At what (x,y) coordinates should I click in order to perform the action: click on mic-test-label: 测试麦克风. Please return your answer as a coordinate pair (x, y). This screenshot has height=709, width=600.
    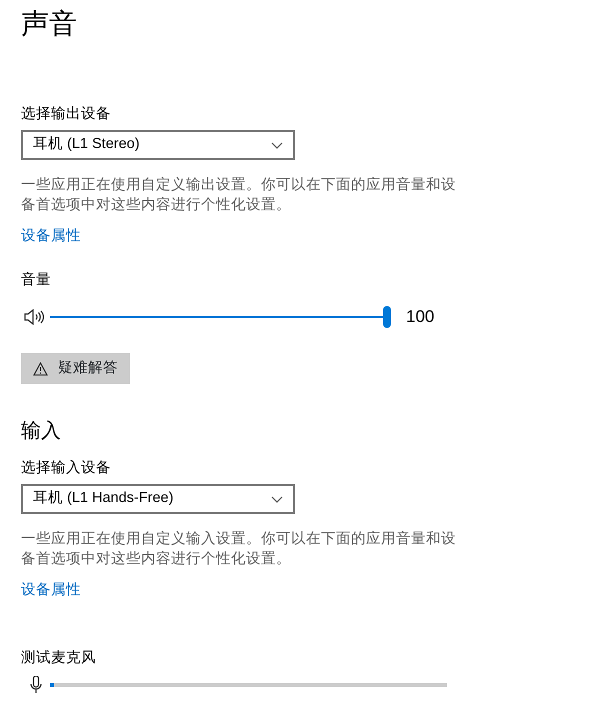
    Looking at the image, I should click on (59, 658).